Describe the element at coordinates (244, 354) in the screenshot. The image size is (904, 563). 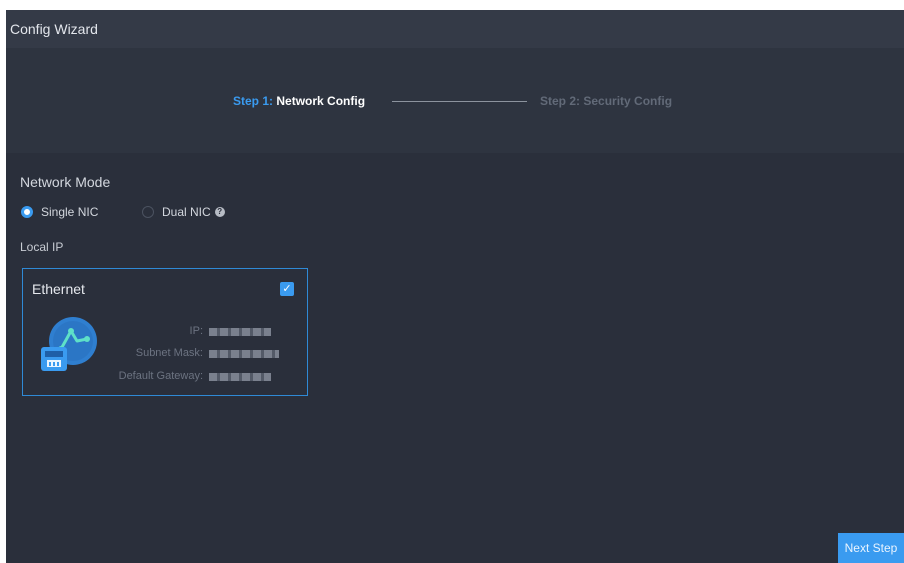
I see `subnet-mask-field-value-redacted` at that location.